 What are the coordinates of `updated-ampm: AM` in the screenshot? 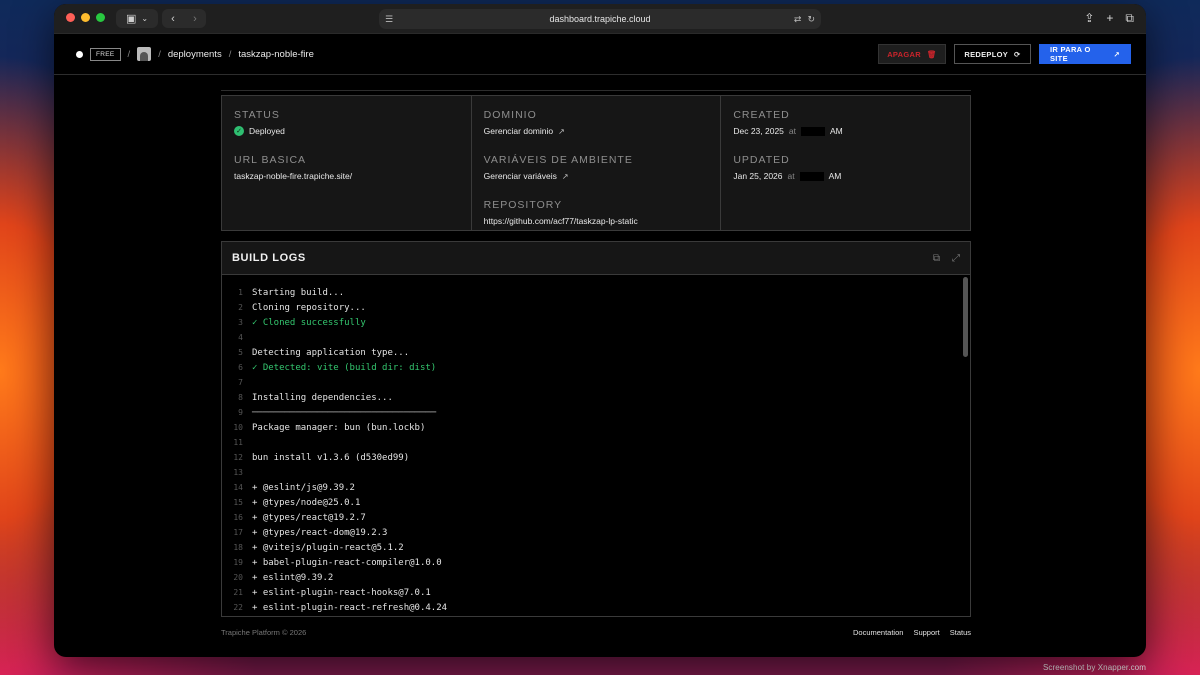 It's located at (835, 176).